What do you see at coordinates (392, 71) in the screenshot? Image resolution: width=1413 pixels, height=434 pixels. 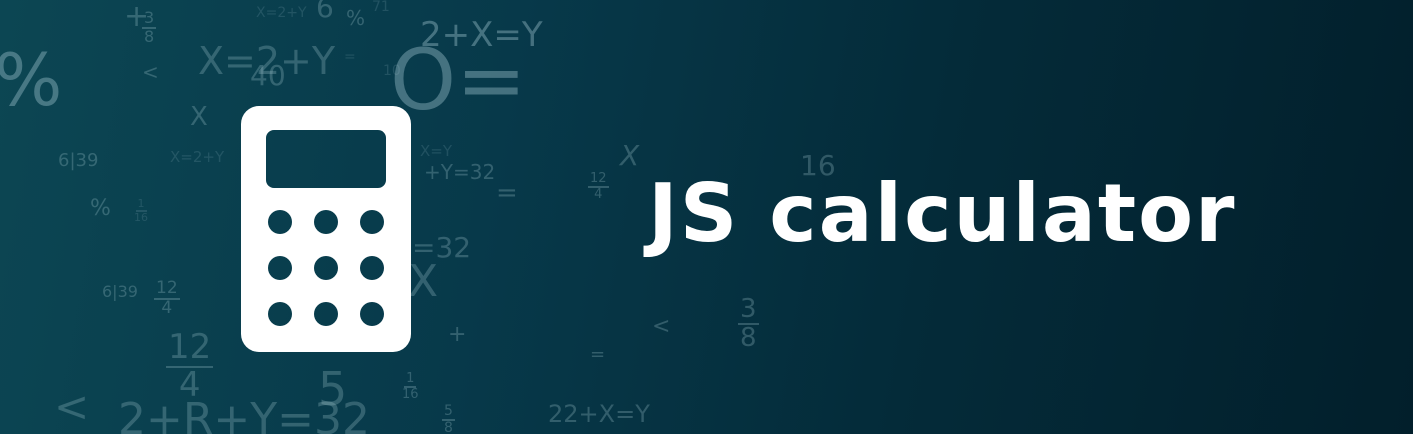 I see `math-symbol: 10` at bounding box center [392, 71].